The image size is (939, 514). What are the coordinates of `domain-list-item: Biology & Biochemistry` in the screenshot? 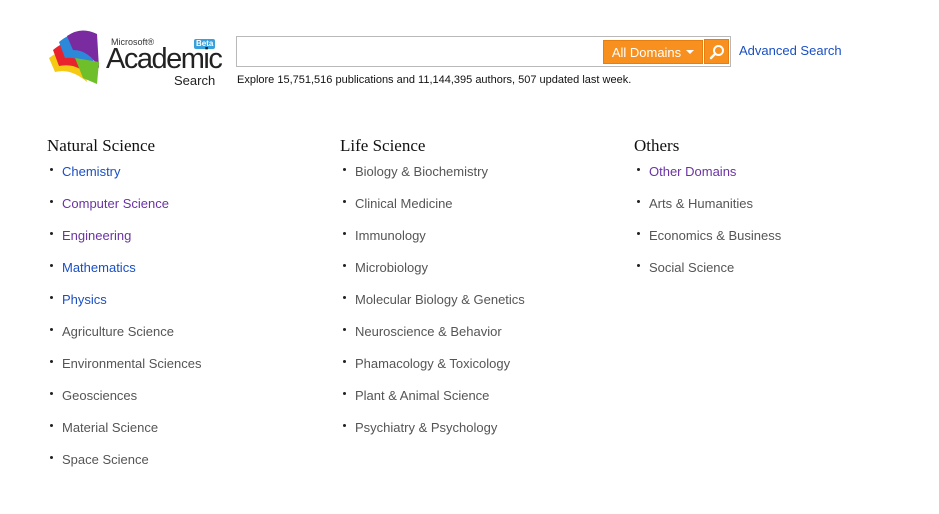 It's located at (432, 180).